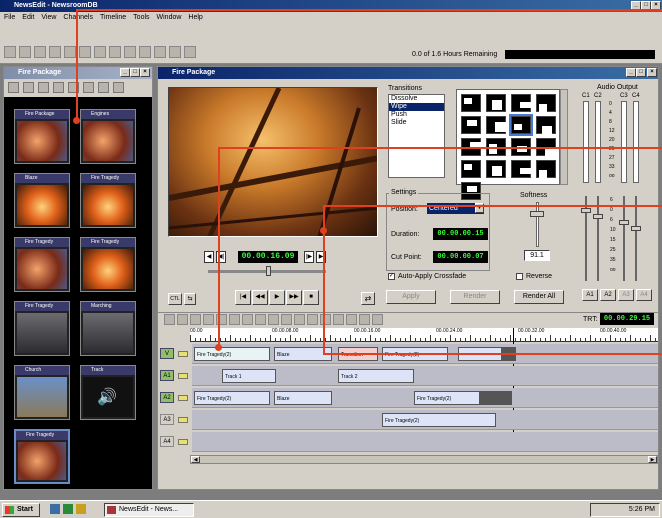 The width and height of the screenshot is (662, 518). What do you see at coordinates (100, 52) in the screenshot?
I see `undo-icon` at bounding box center [100, 52].